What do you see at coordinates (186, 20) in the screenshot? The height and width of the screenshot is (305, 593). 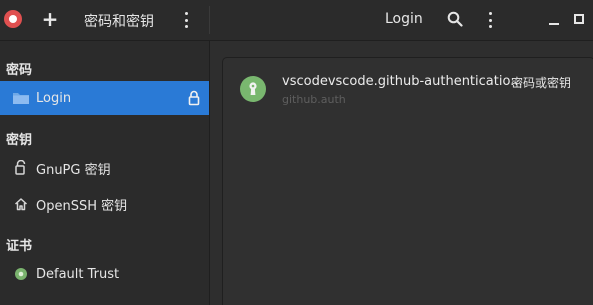 I see `main-menu-button` at bounding box center [186, 20].